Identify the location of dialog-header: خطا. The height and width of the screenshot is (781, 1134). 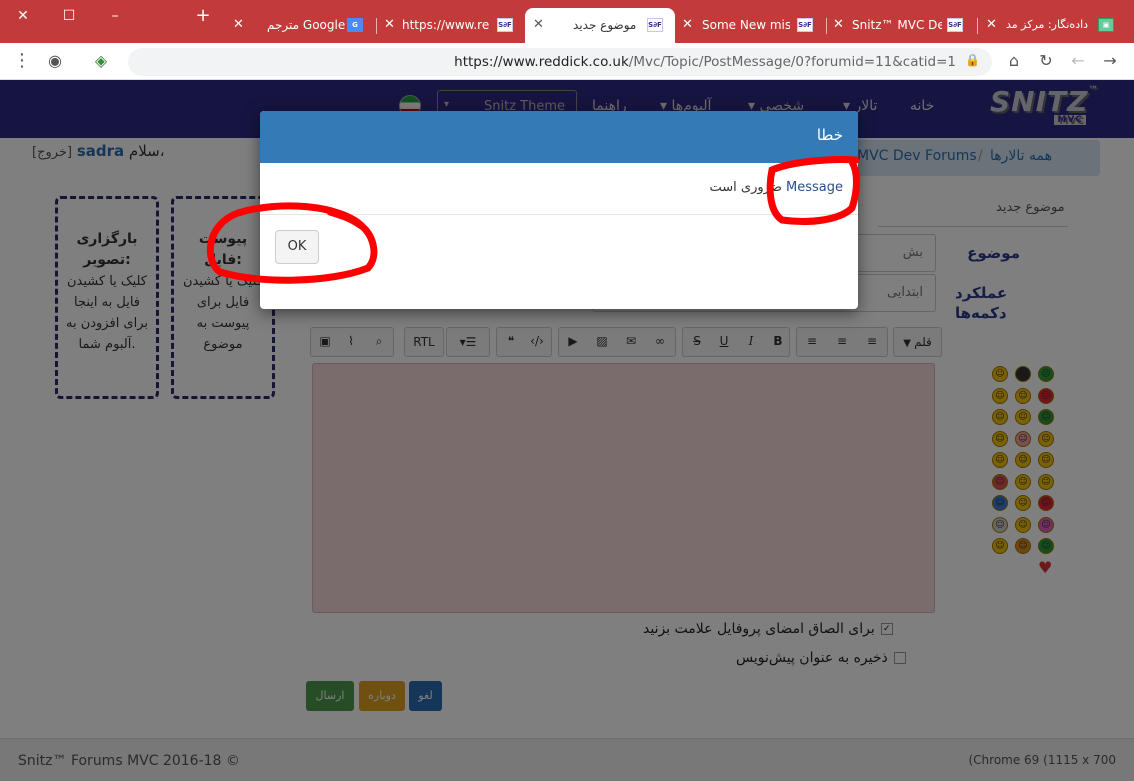
(559, 137).